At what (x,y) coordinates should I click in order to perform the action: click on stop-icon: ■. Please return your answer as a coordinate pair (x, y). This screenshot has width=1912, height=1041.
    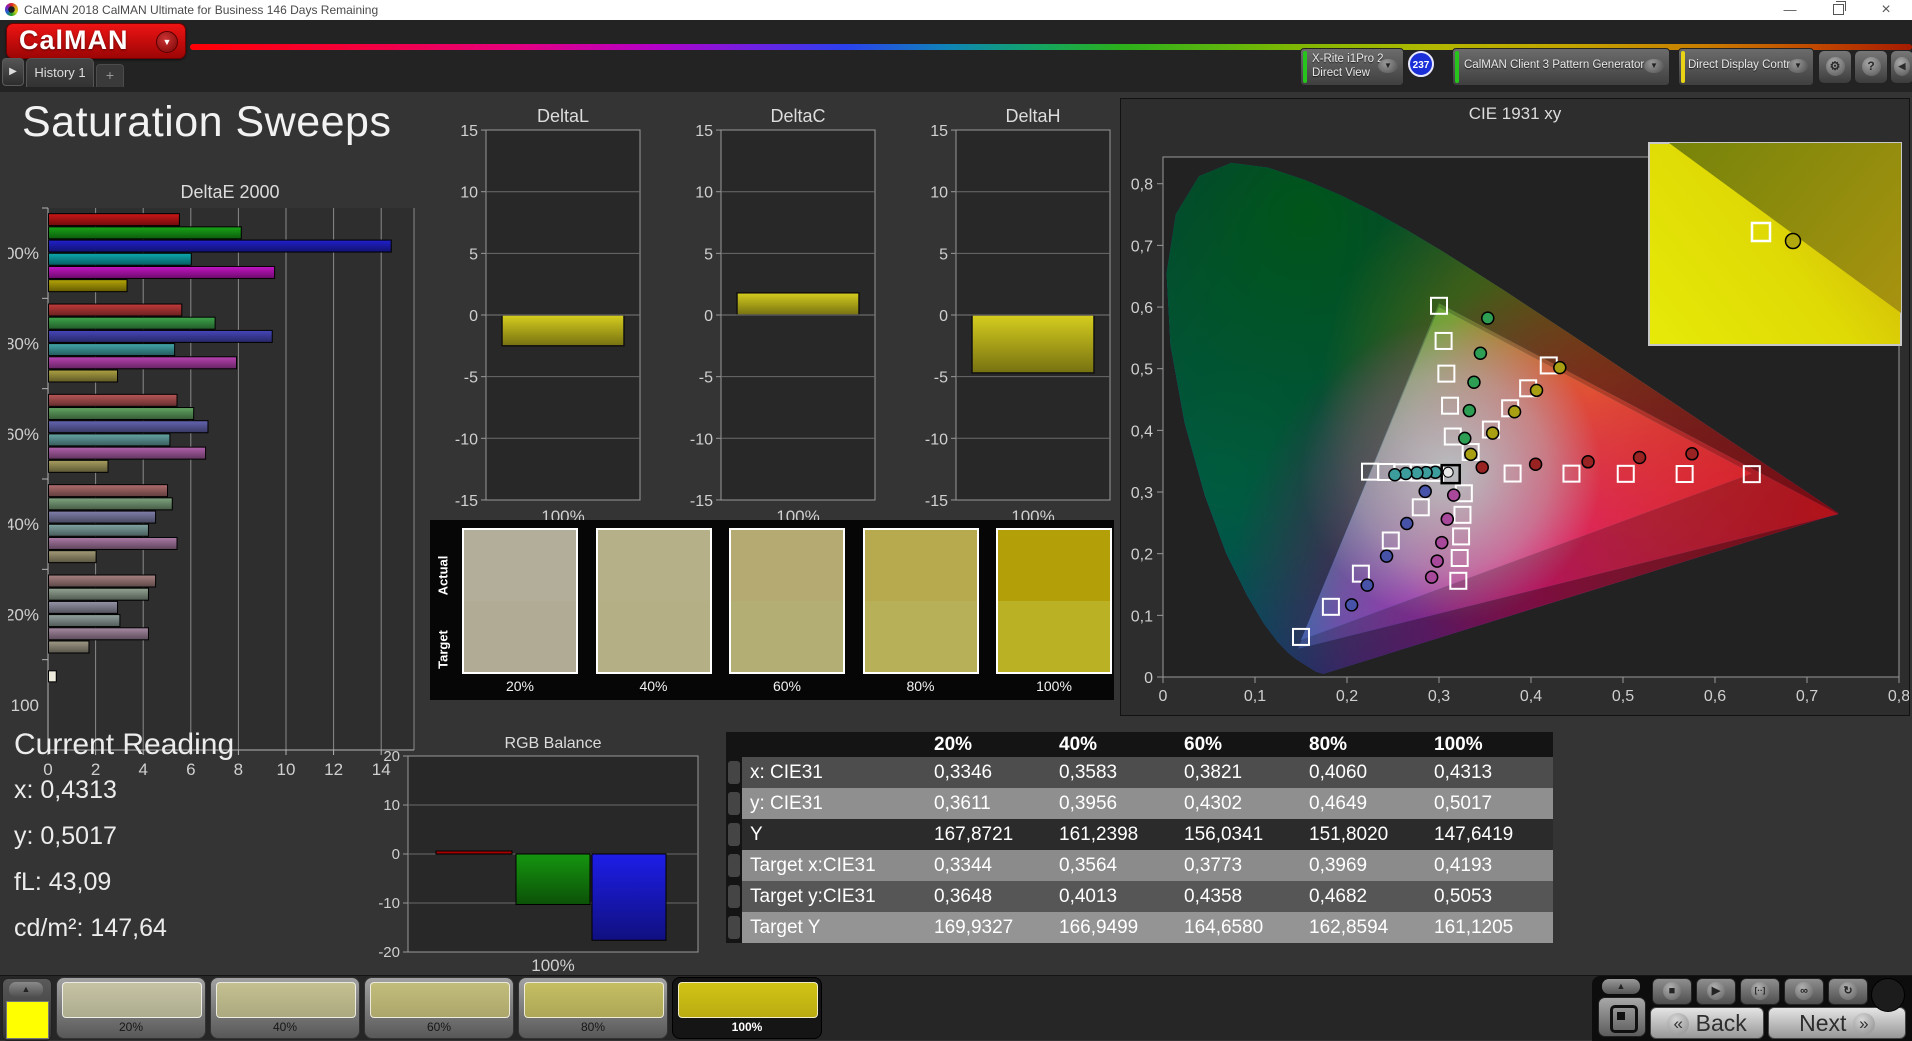
    Looking at the image, I should click on (1672, 991).